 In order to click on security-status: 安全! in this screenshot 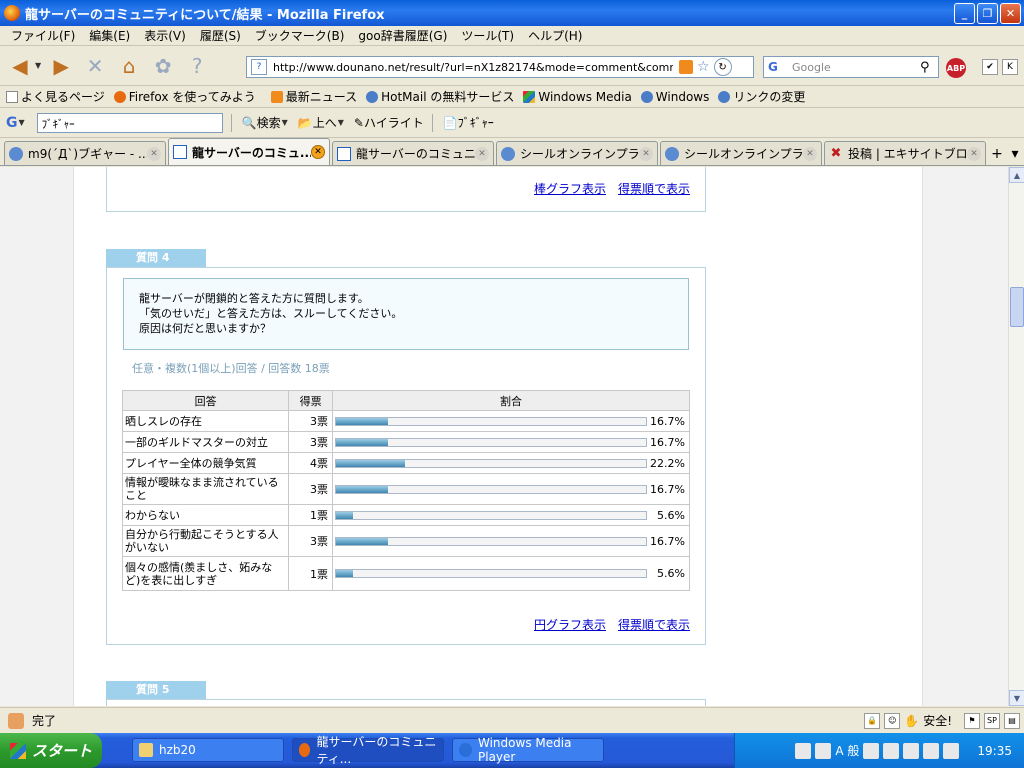, I will do `click(937, 720)`.